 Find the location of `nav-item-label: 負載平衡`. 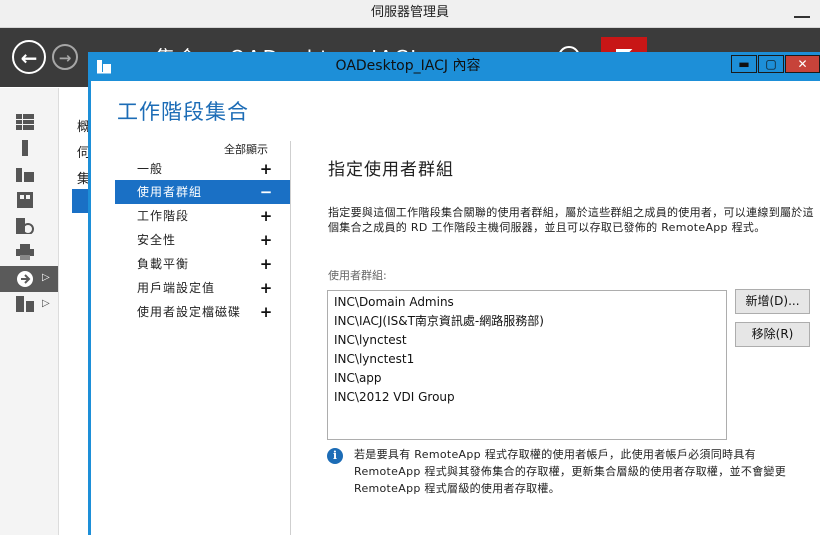

nav-item-label: 負載平衡 is located at coordinates (163, 264).